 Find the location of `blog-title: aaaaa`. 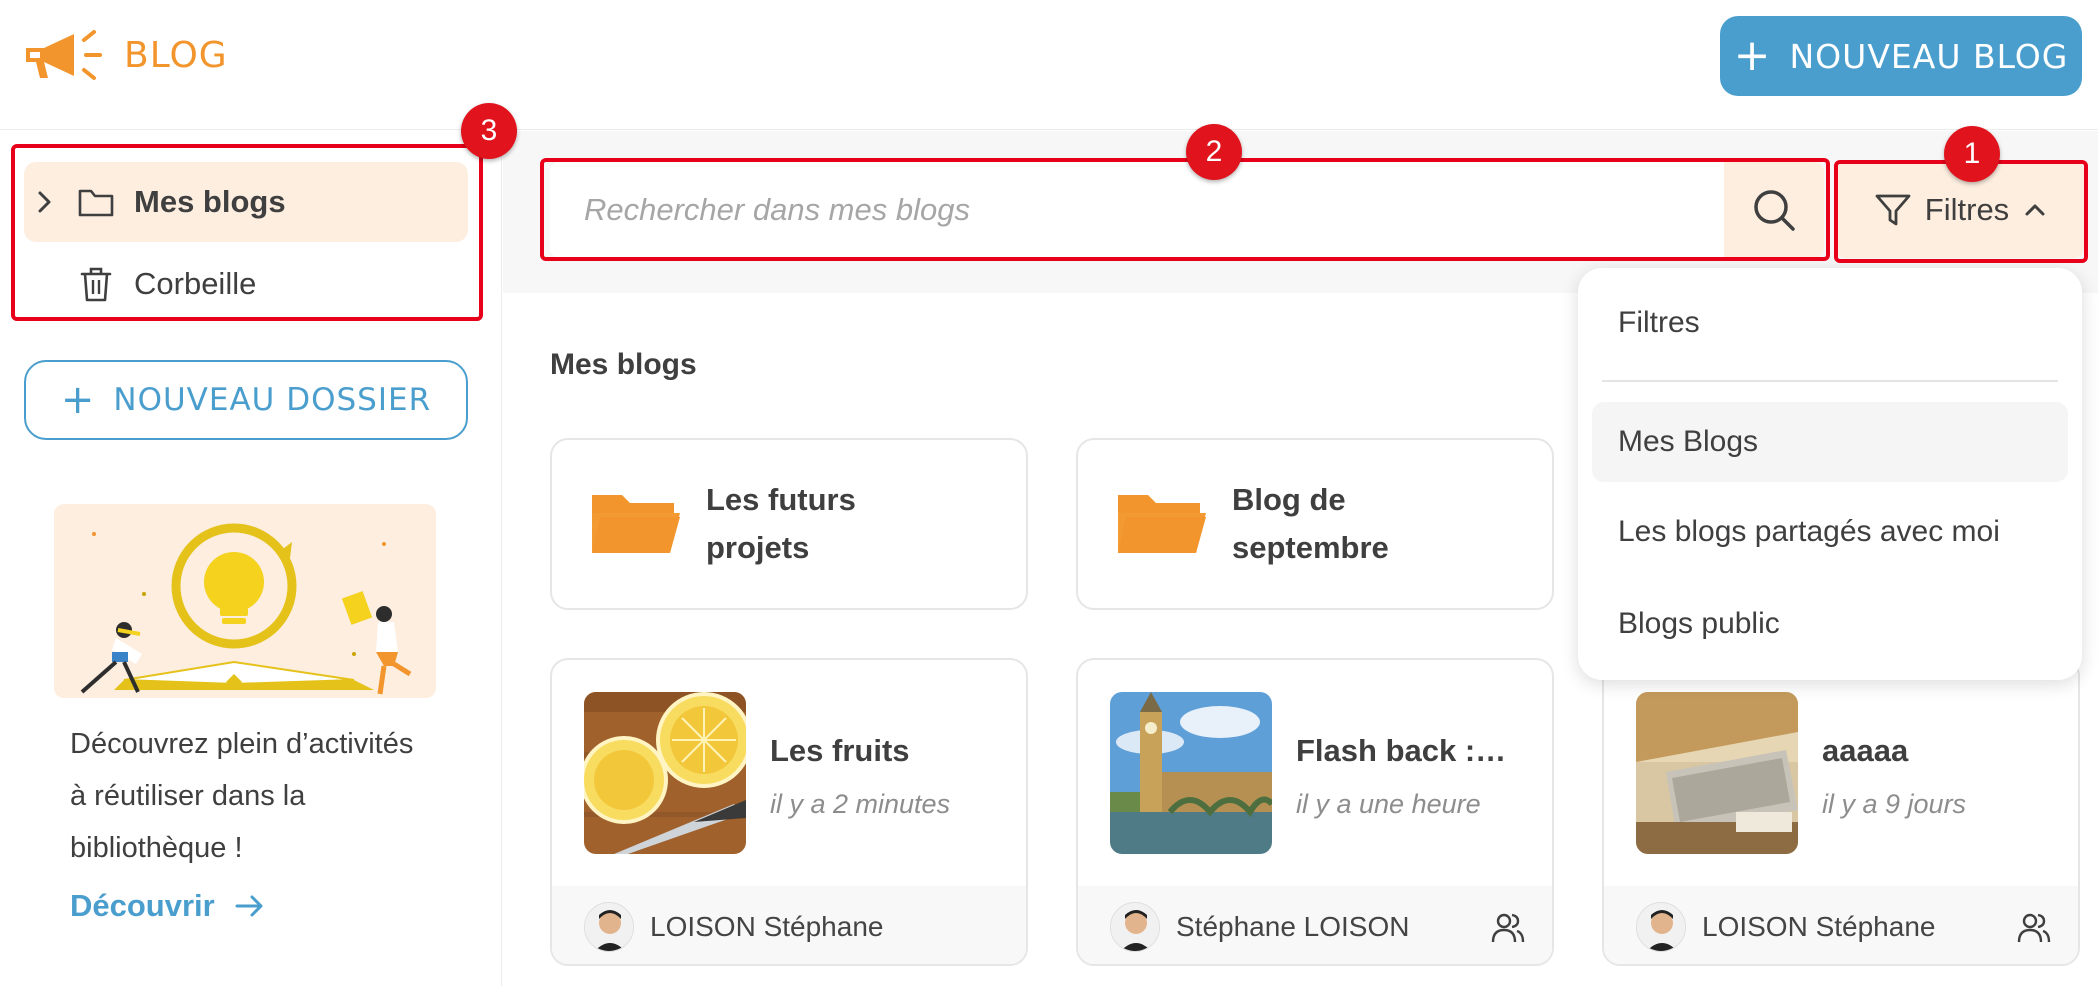

blog-title: aaaaa is located at coordinates (1865, 750).